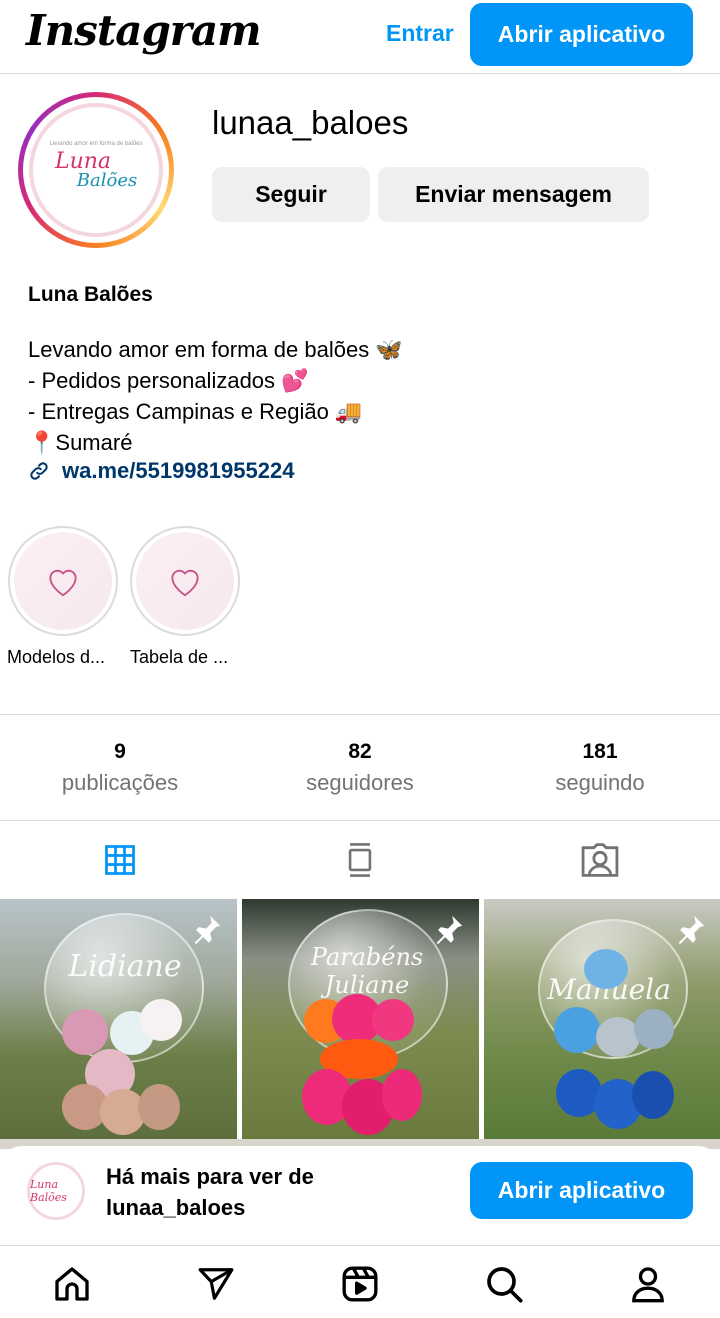  I want to click on search-icon, so click(505, 1285).